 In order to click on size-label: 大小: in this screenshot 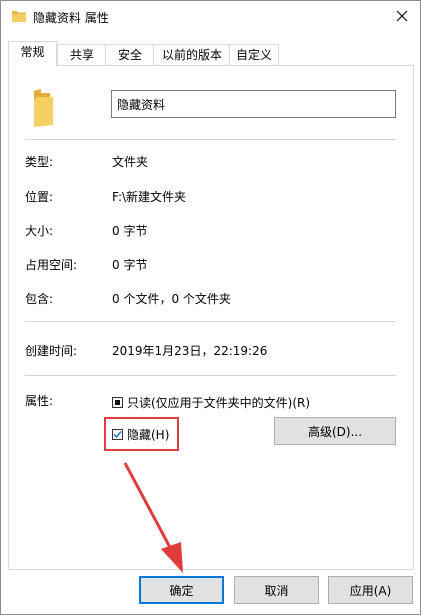, I will do `click(39, 231)`.